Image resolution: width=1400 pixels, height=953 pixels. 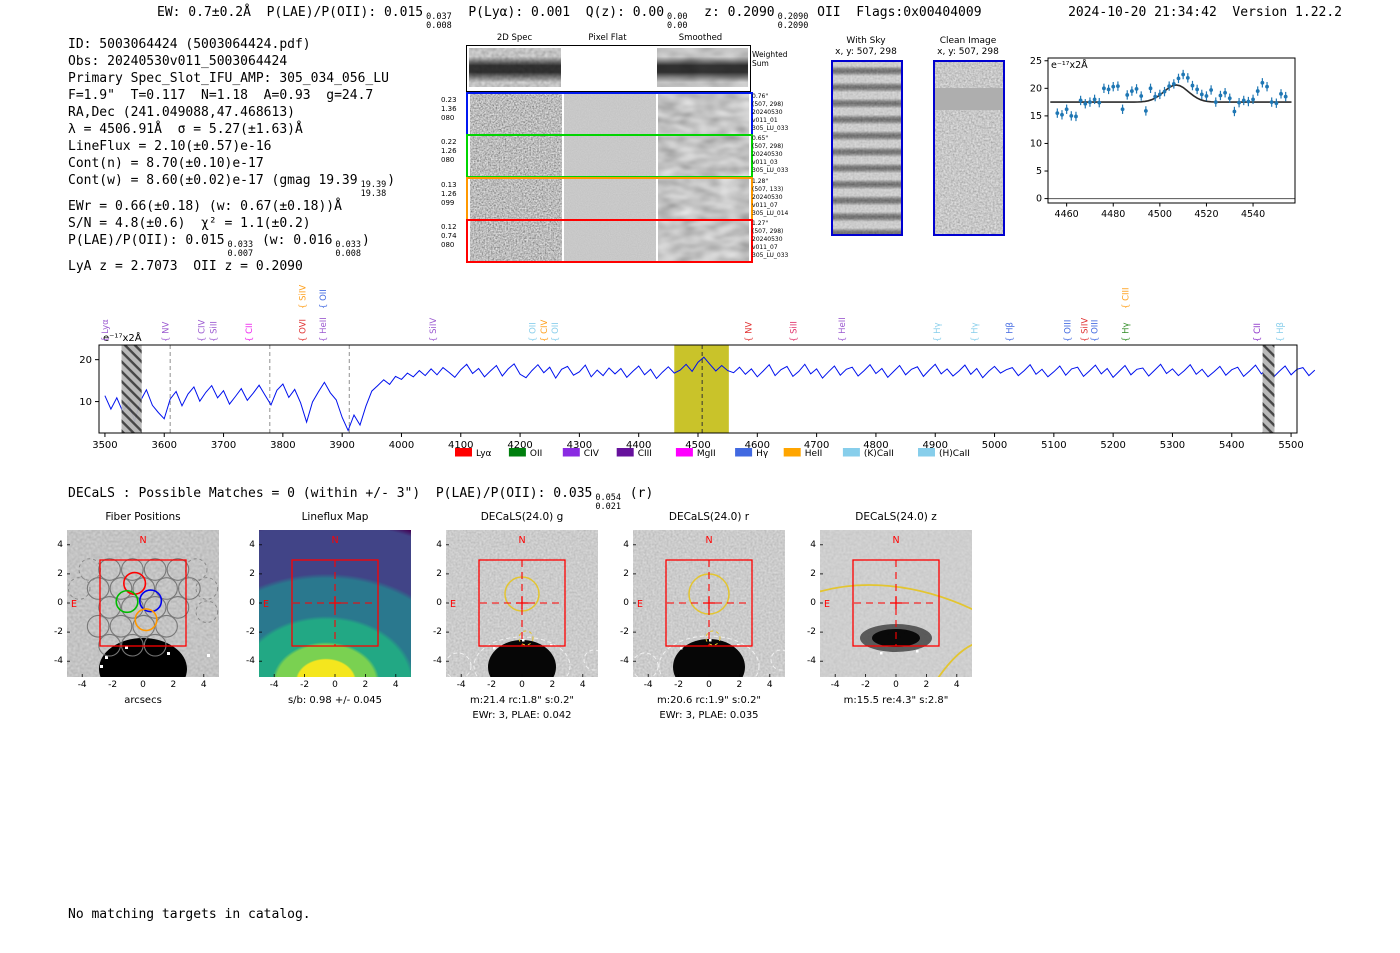 What do you see at coordinates (1036, 88) in the screenshot?
I see `y-tick-label: 20` at bounding box center [1036, 88].